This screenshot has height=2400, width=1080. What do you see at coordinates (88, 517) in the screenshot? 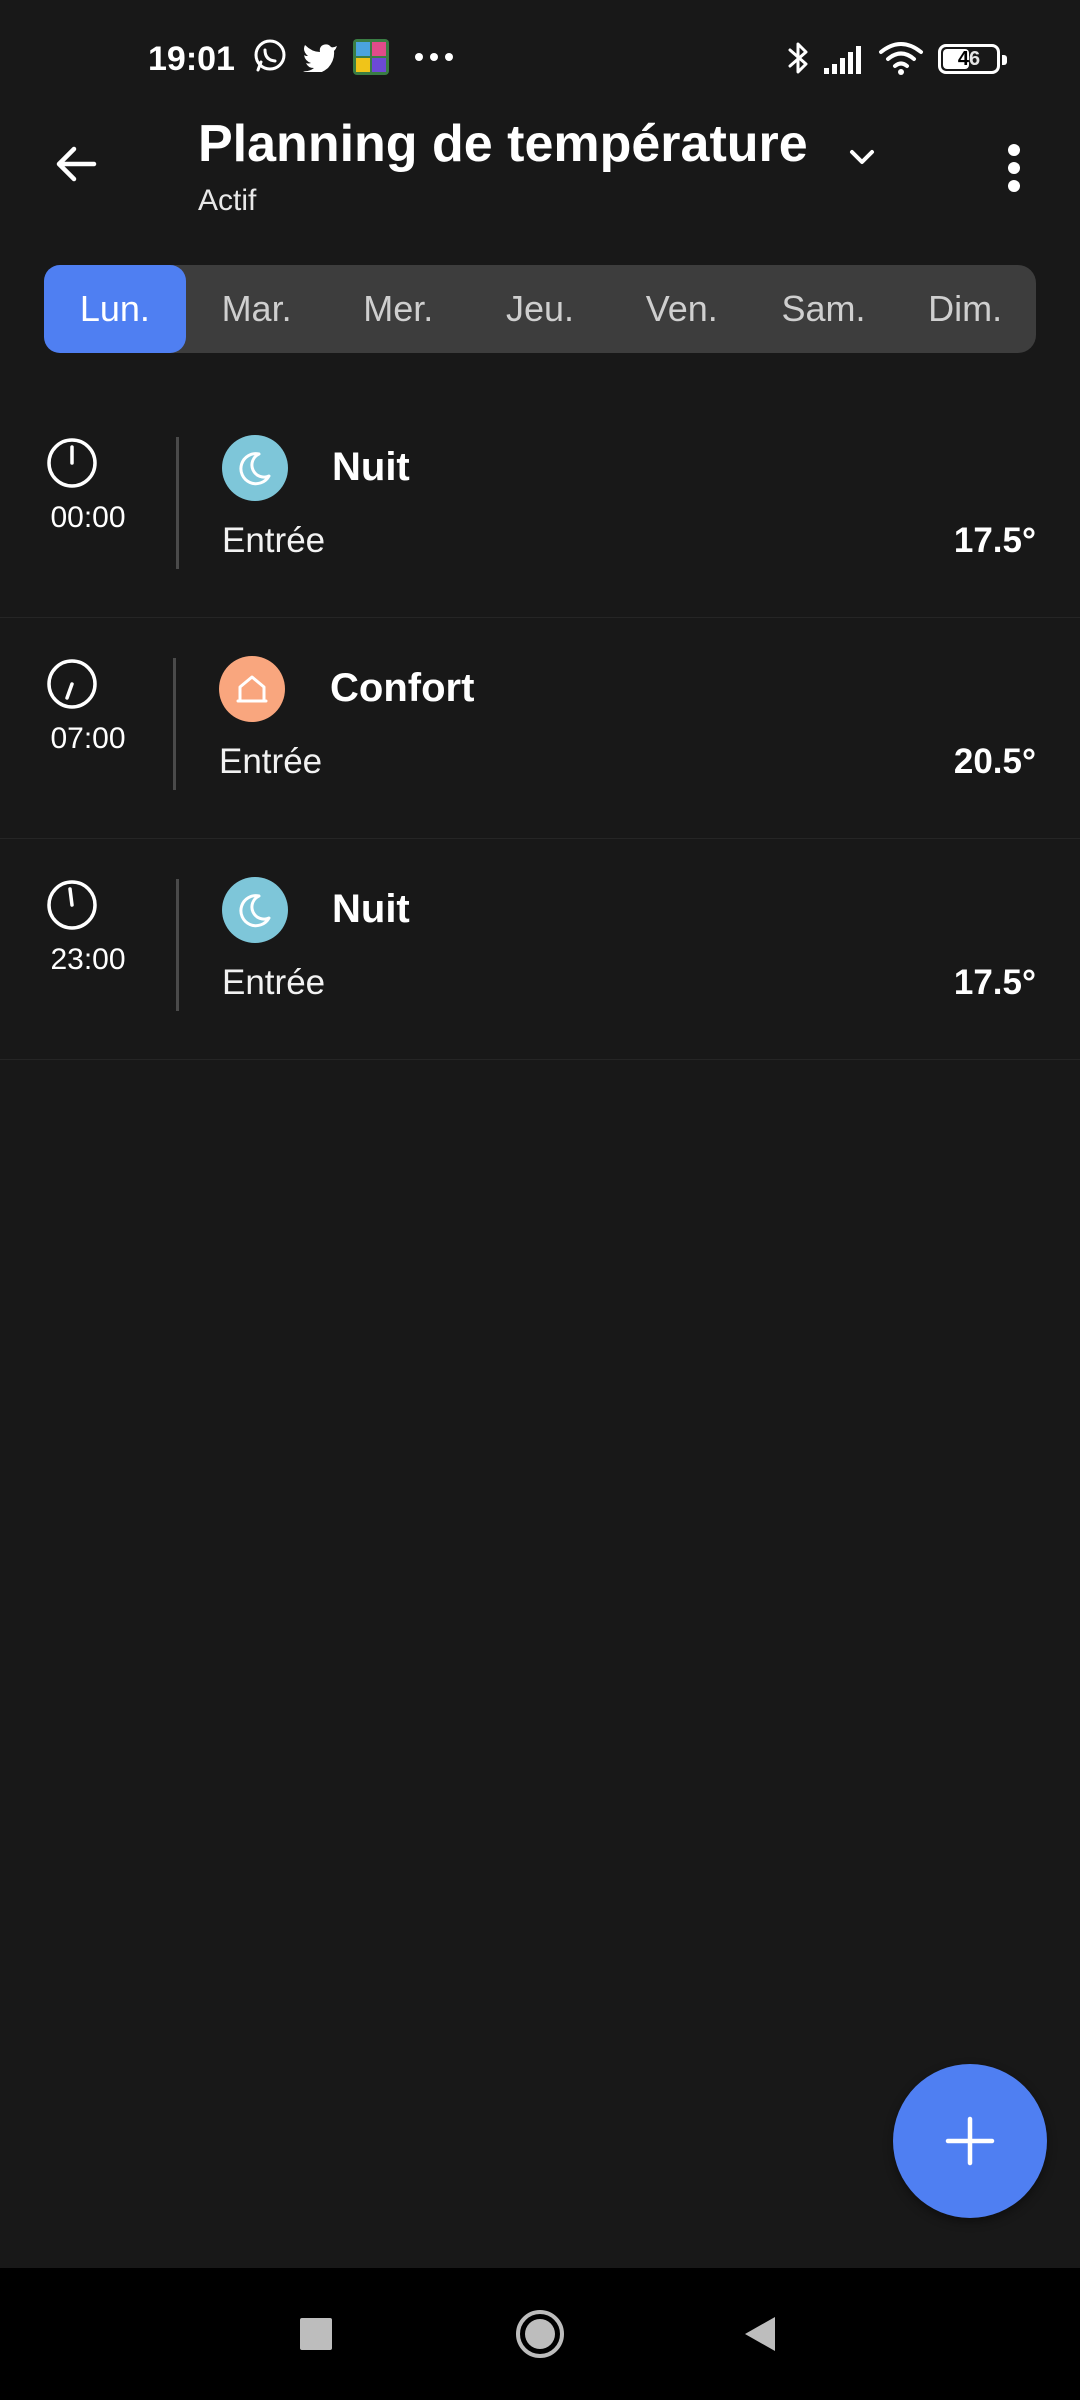
I see `row-time: 00:00` at bounding box center [88, 517].